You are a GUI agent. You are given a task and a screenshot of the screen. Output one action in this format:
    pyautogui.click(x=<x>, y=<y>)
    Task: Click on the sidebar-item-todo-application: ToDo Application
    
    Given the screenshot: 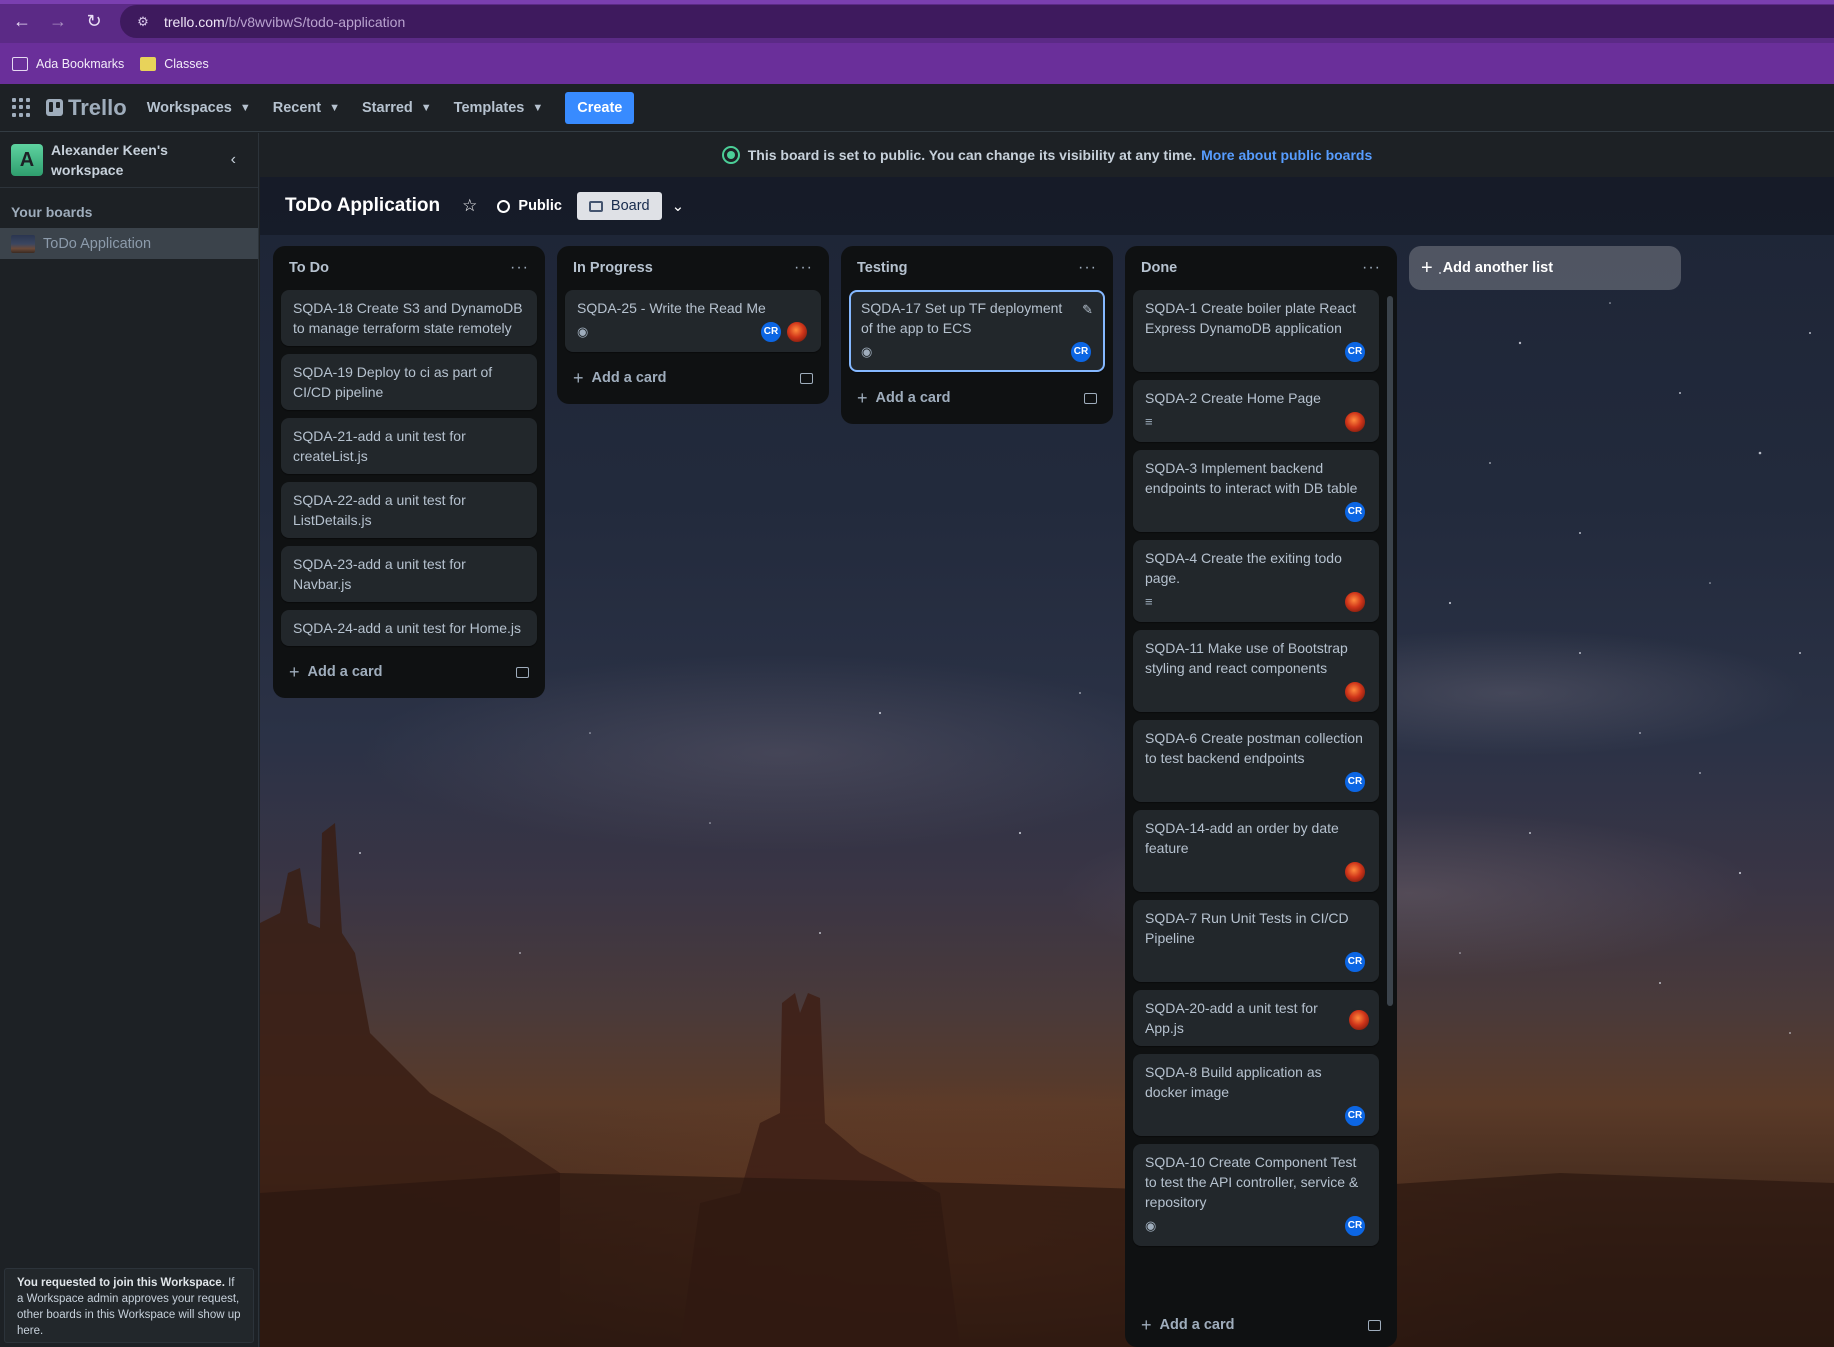 What is the action you would take?
    pyautogui.click(x=129, y=243)
    